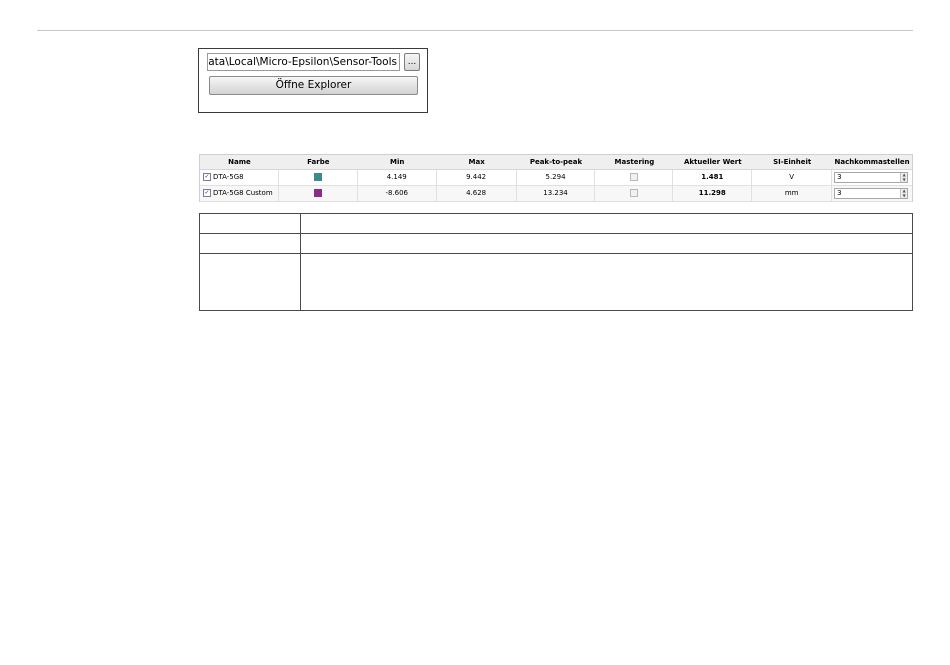 This screenshot has width=950, height=665. Describe the element at coordinates (713, 193) in the screenshot. I see `current-value: 11.298` at that location.